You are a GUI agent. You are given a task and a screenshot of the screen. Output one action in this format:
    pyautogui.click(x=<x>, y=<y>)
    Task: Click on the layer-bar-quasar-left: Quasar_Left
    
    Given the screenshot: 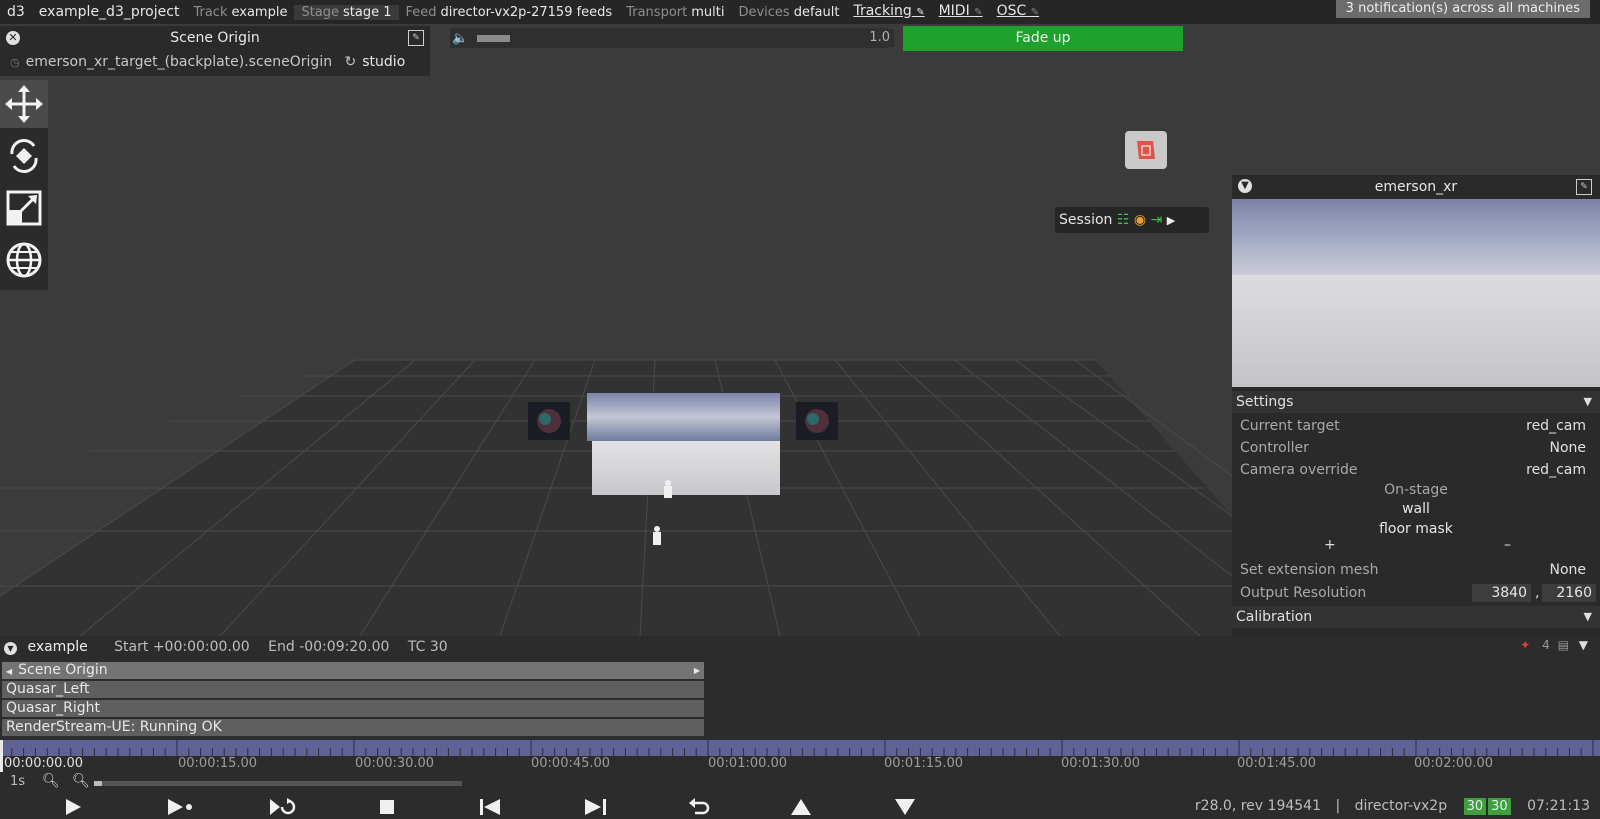 What is the action you would take?
    pyautogui.click(x=353, y=689)
    